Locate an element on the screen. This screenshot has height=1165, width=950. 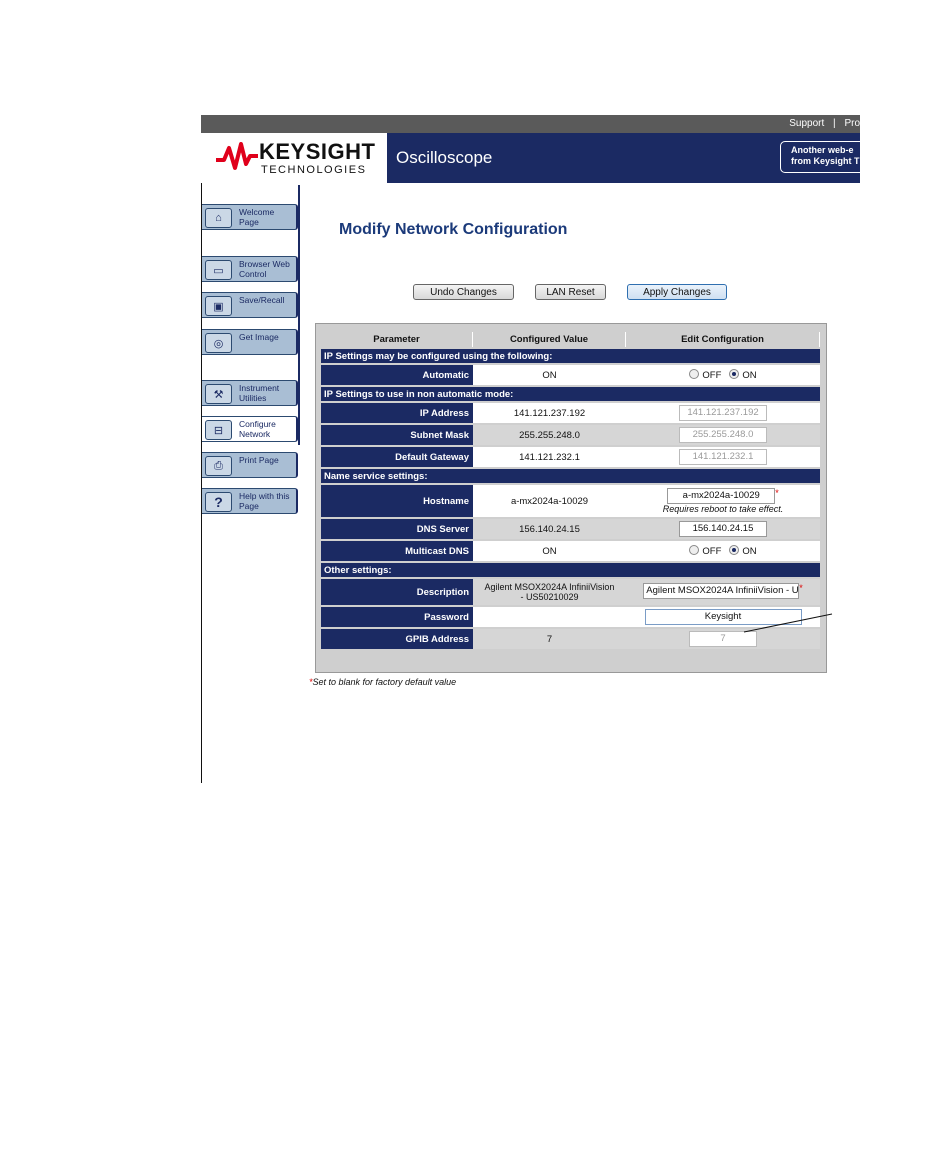
row-edit-cell: Agilent MSOX2024A InfiniiVision - U* is located at coordinates (723, 592).